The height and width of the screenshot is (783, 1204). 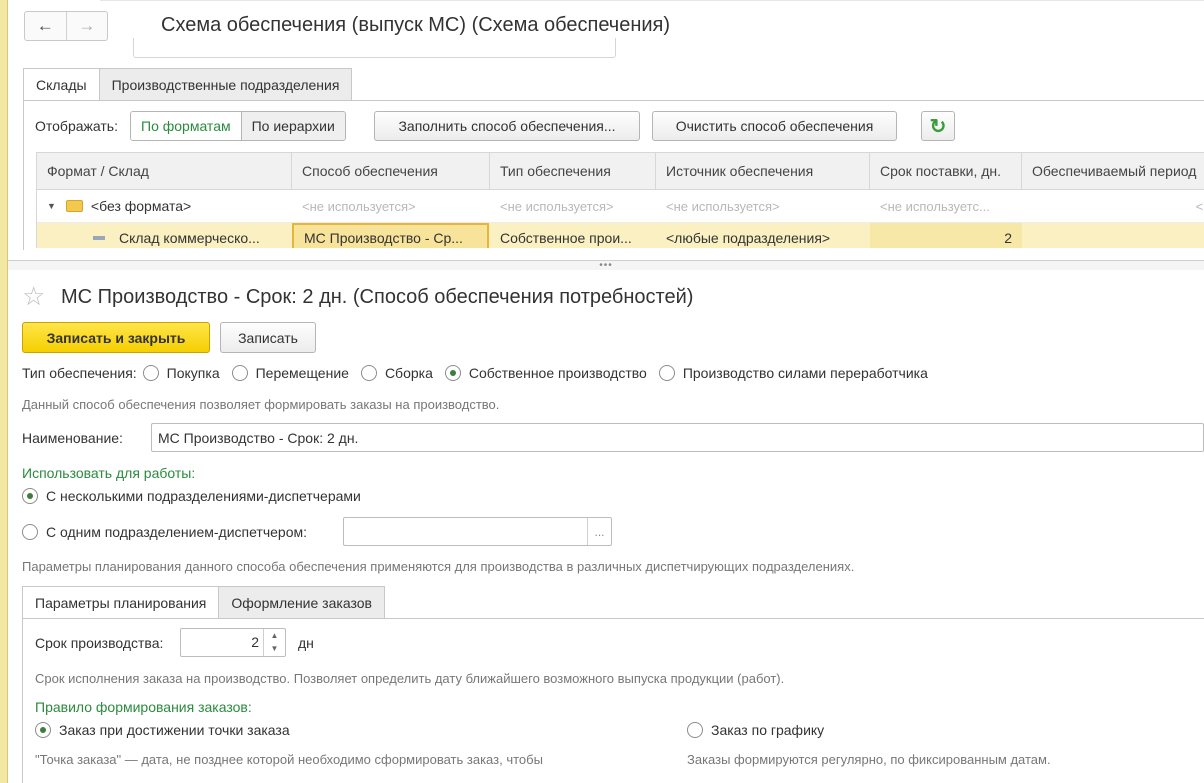 What do you see at coordinates (558, 373) in the screenshot?
I see `radio-own-production-label: Собственное производство` at bounding box center [558, 373].